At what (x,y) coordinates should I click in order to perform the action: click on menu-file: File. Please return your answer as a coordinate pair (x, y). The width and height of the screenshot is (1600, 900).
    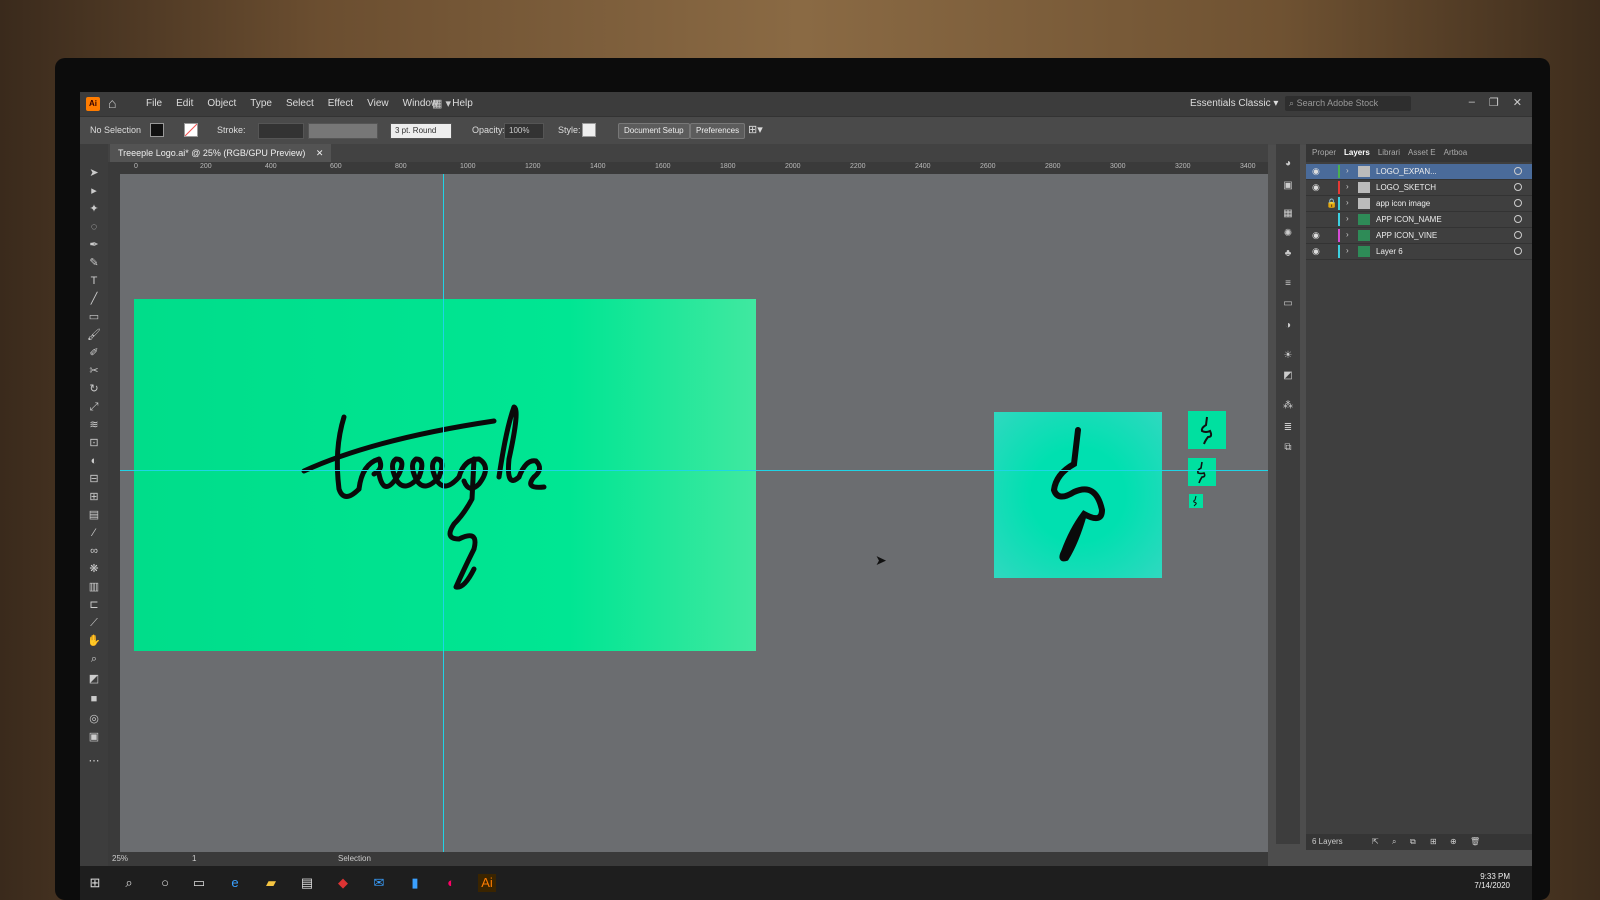
    Looking at the image, I should click on (154, 103).